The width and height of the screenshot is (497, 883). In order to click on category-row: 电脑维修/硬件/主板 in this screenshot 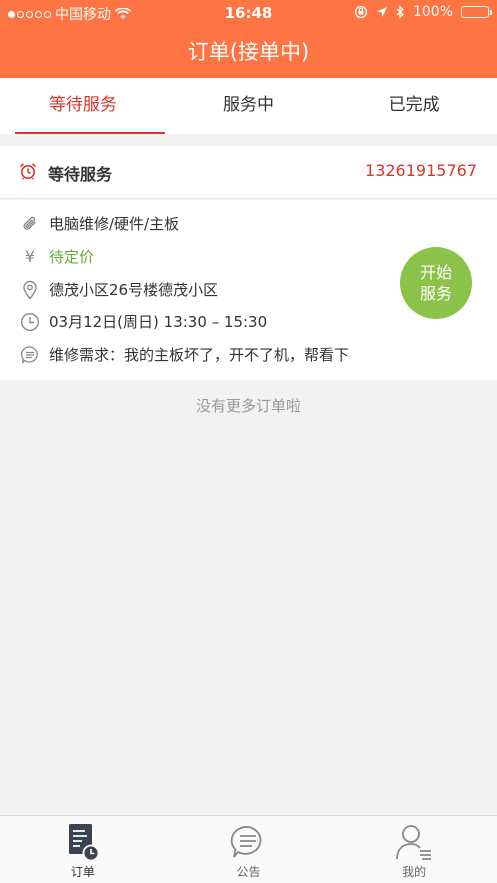, I will do `click(99, 223)`.